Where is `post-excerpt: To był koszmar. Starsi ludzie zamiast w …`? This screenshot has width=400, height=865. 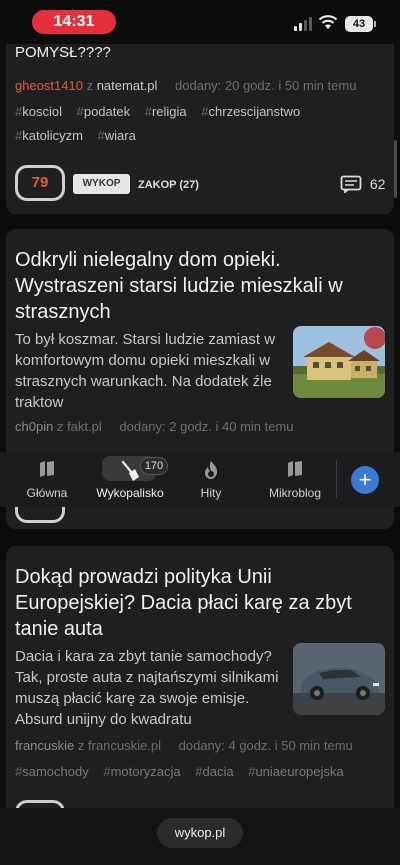 post-excerpt: To był koszmar. Starsi ludzie zamiast w … is located at coordinates (145, 371).